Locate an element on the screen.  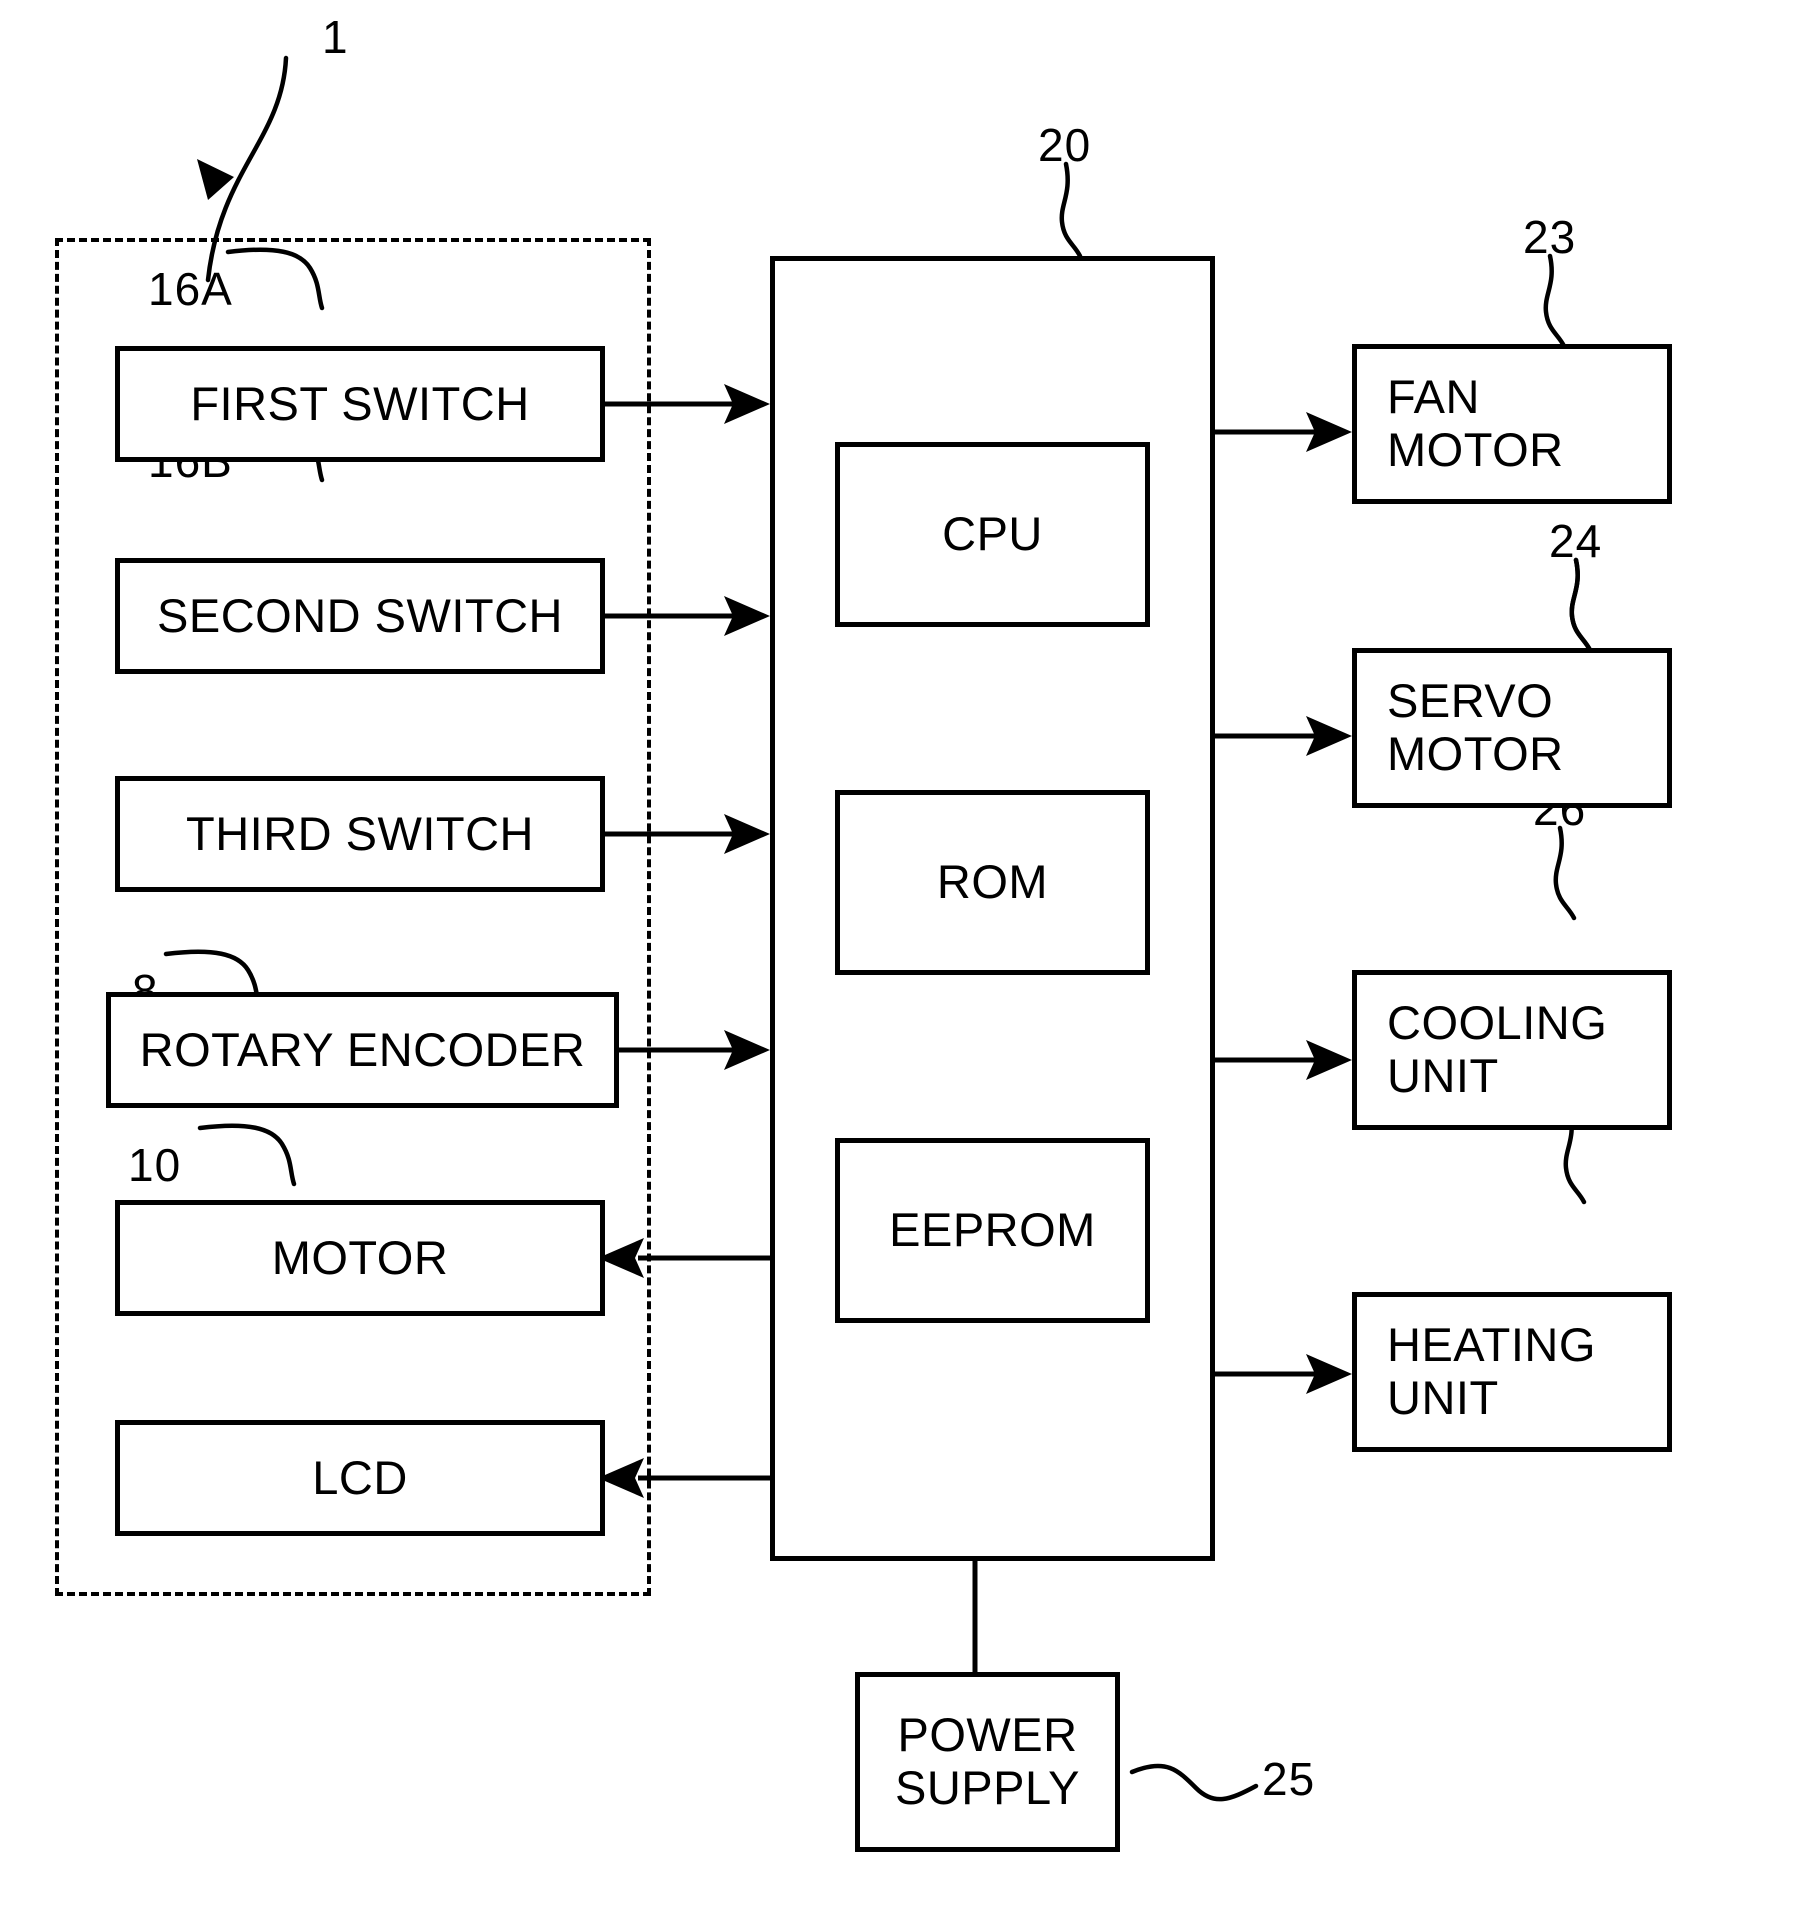
block-third-switch: THIRD SWITCH is located at coordinates (360, 834).